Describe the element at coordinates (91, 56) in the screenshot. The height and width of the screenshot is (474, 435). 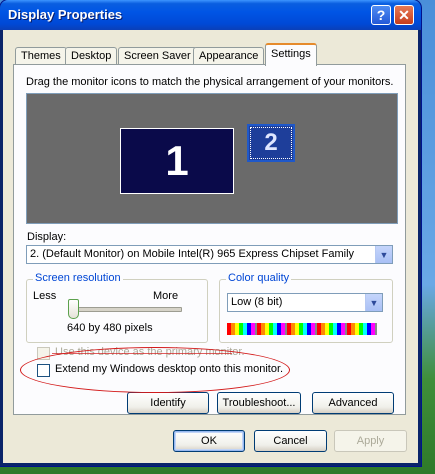
I see `tab-desktop: Desktop` at that location.